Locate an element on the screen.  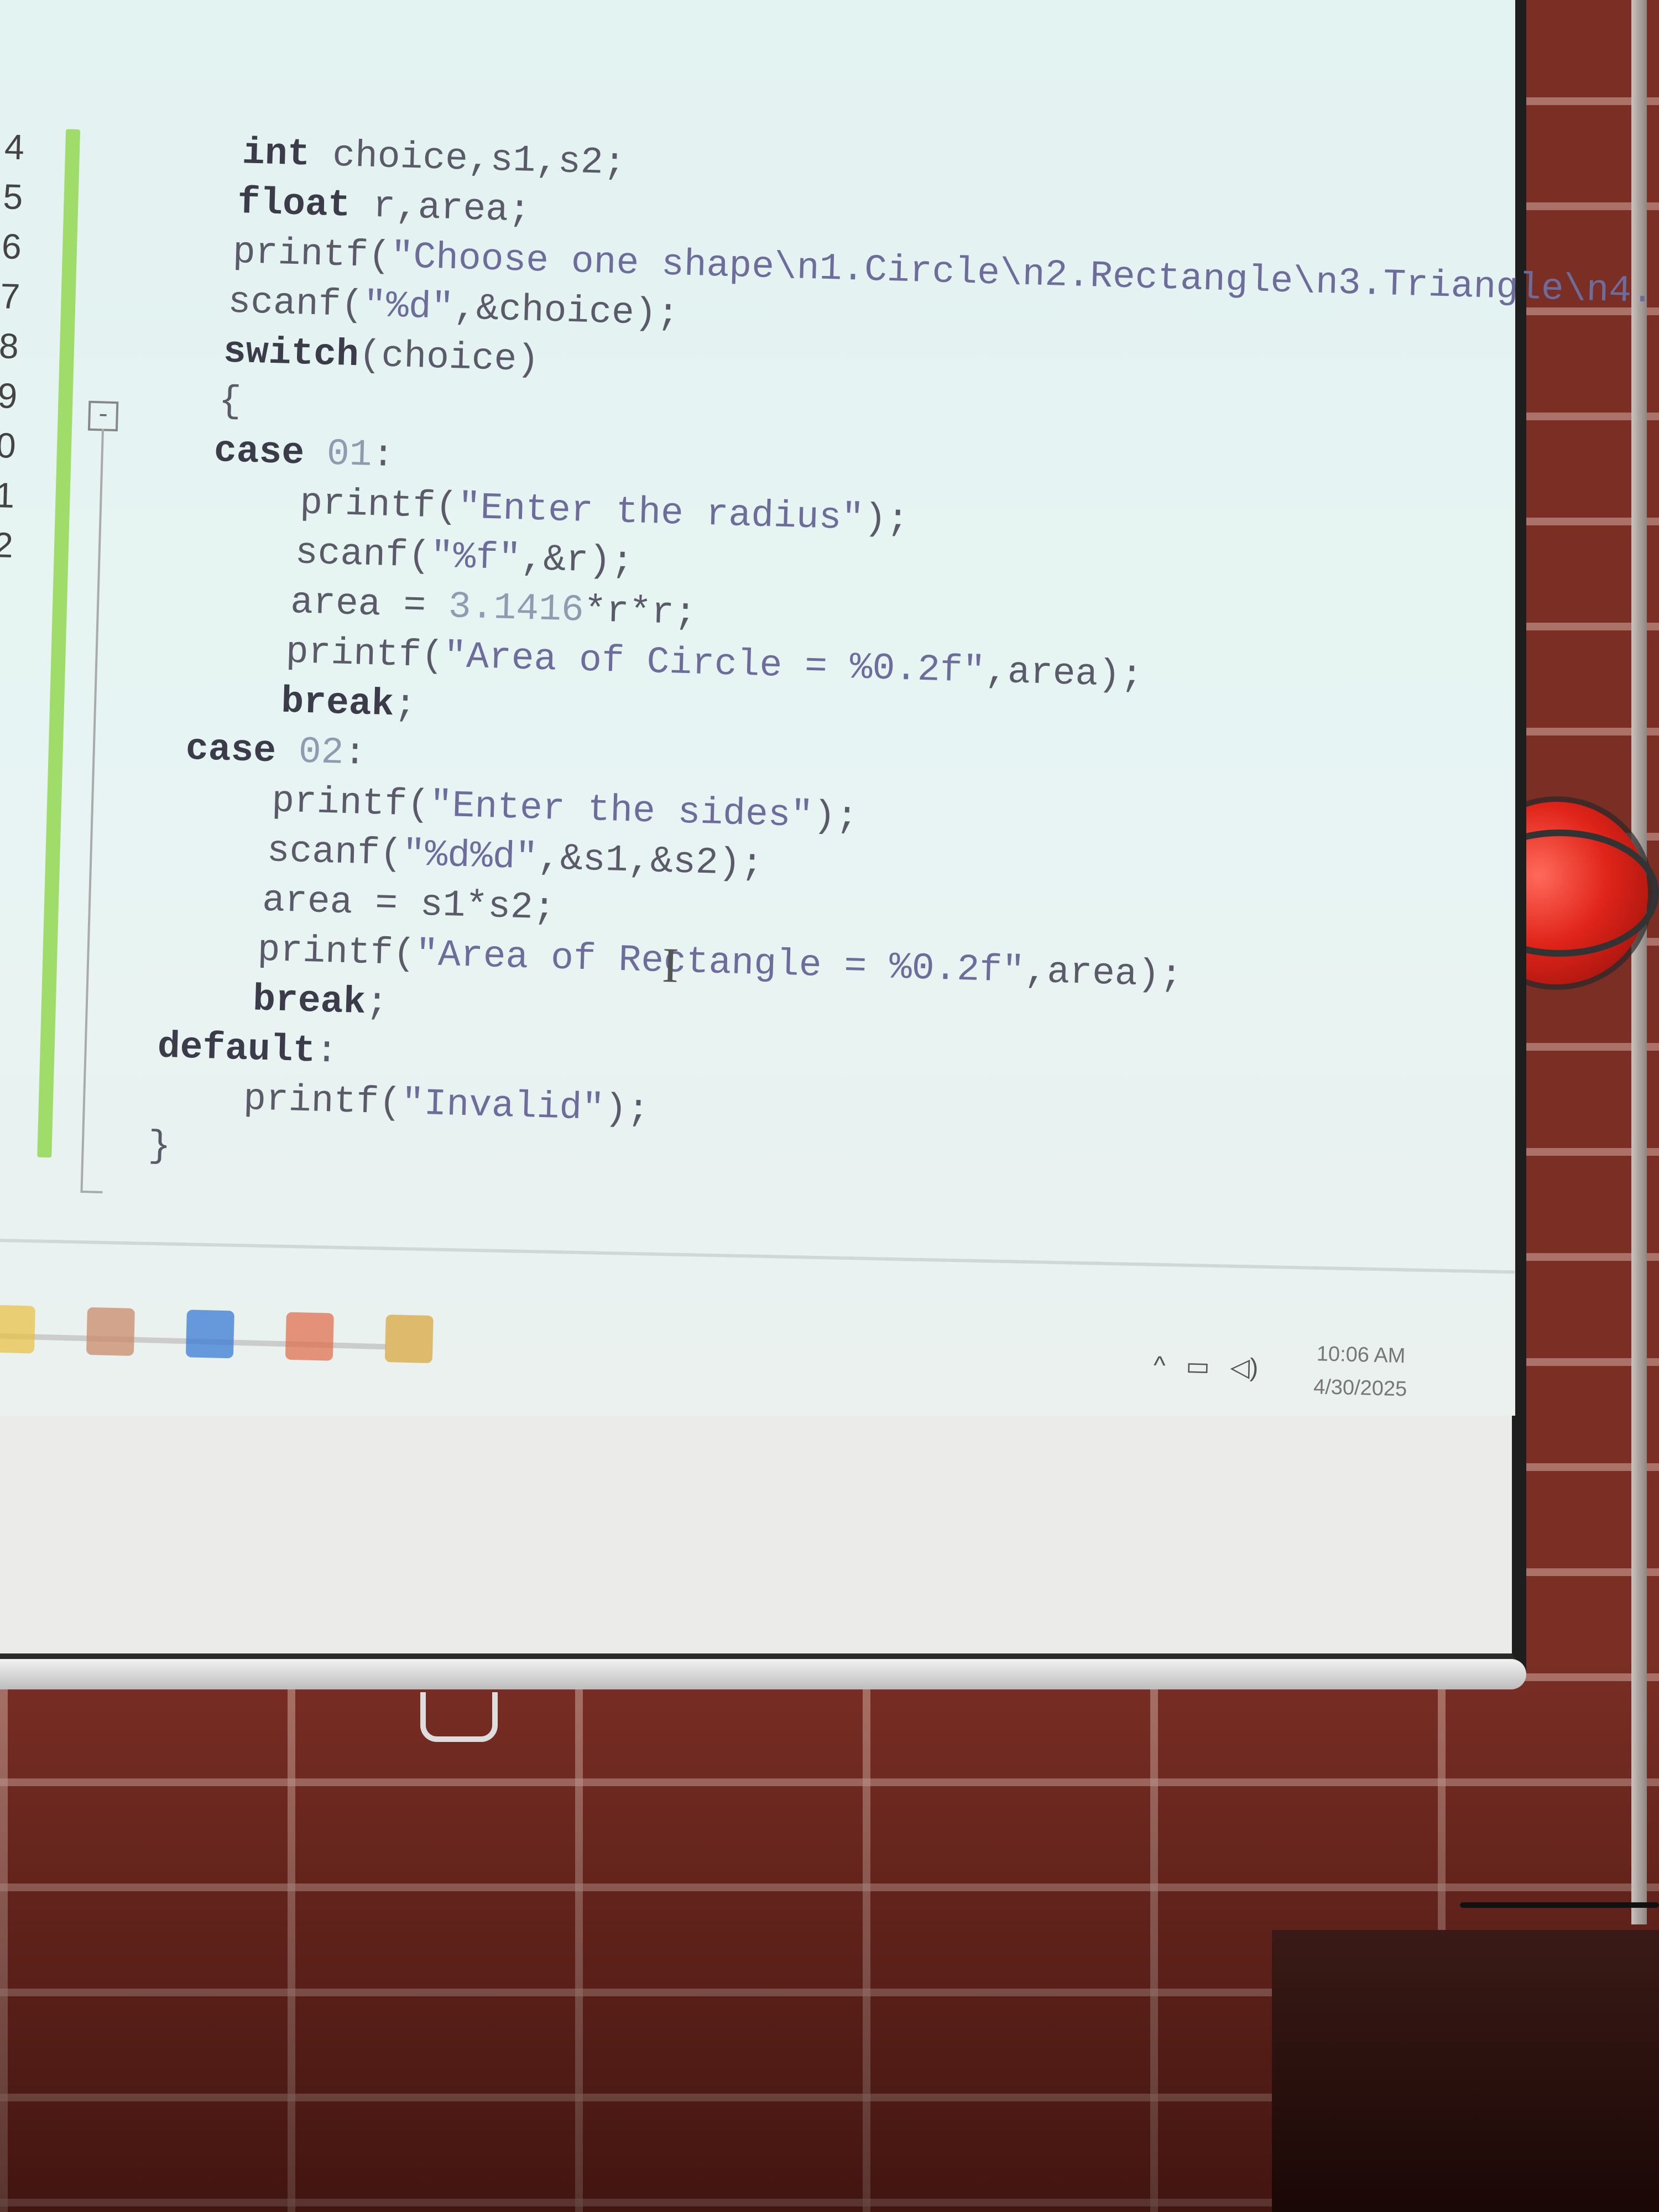
code-text: r,area; is located at coordinates (440, 208).